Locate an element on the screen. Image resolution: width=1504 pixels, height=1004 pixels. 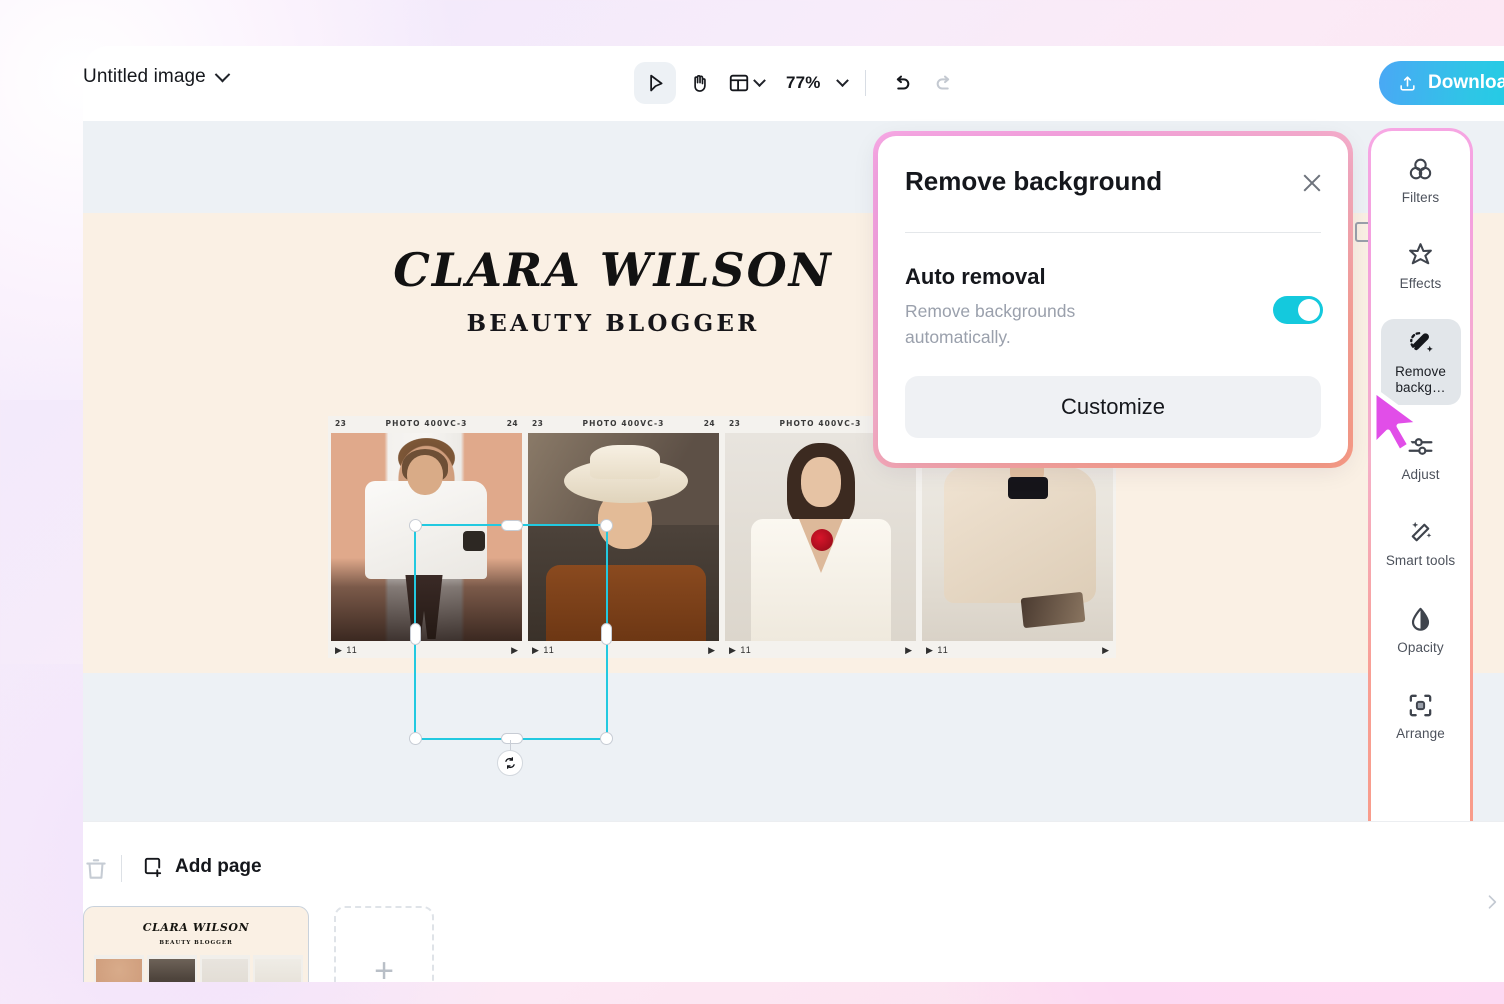
resize-handle-bottom is located at coordinates (512, 738).